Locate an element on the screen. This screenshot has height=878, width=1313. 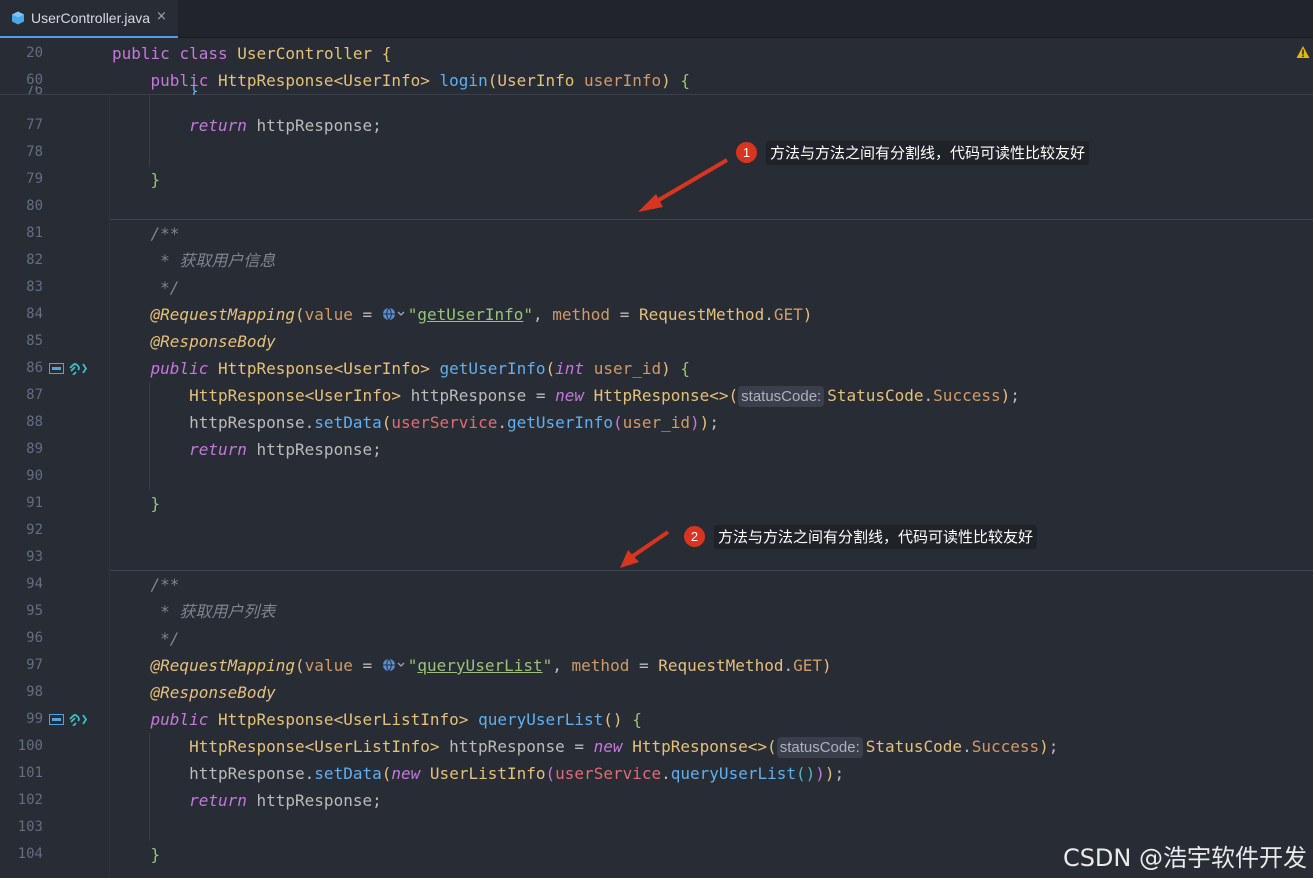
watermark: CSDN @浩宇软件开发 is located at coordinates (1184, 858).